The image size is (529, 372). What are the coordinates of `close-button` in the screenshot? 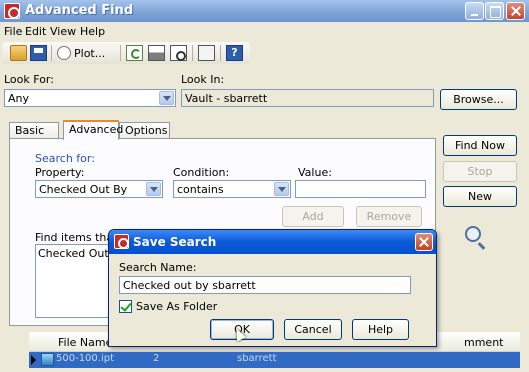 It's located at (515, 11).